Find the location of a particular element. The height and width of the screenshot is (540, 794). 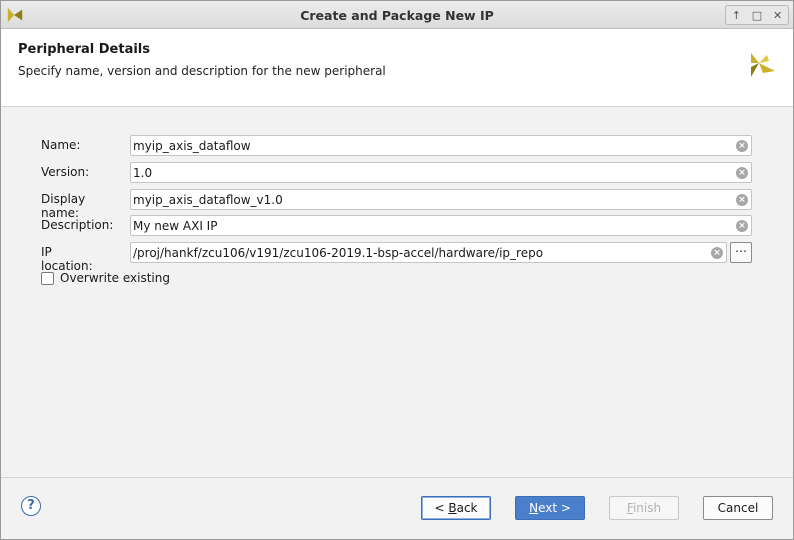

version-input: 1.0 × is located at coordinates (441, 172).